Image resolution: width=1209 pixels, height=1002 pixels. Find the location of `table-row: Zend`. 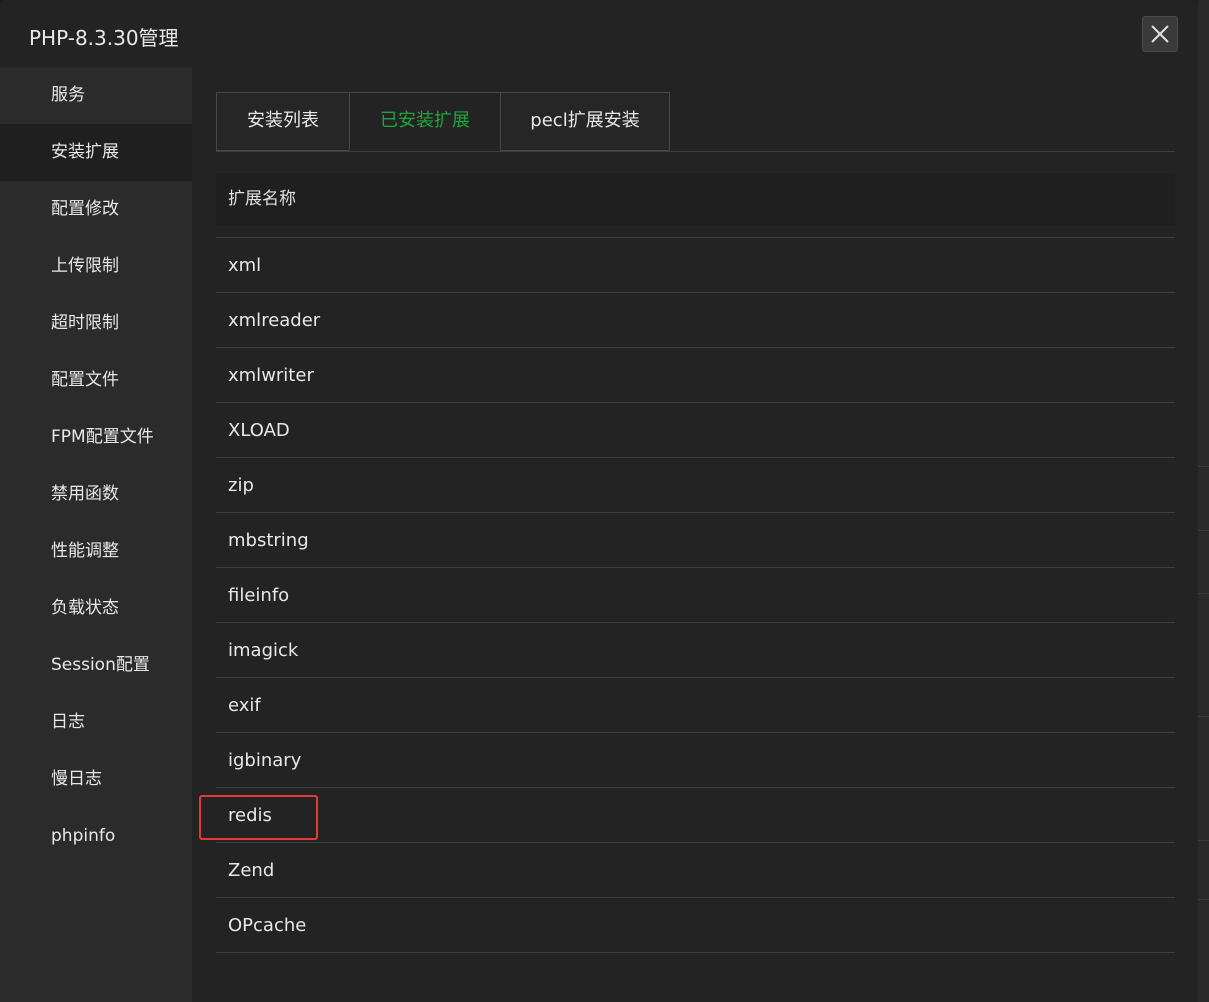

table-row: Zend is located at coordinates (695, 870).